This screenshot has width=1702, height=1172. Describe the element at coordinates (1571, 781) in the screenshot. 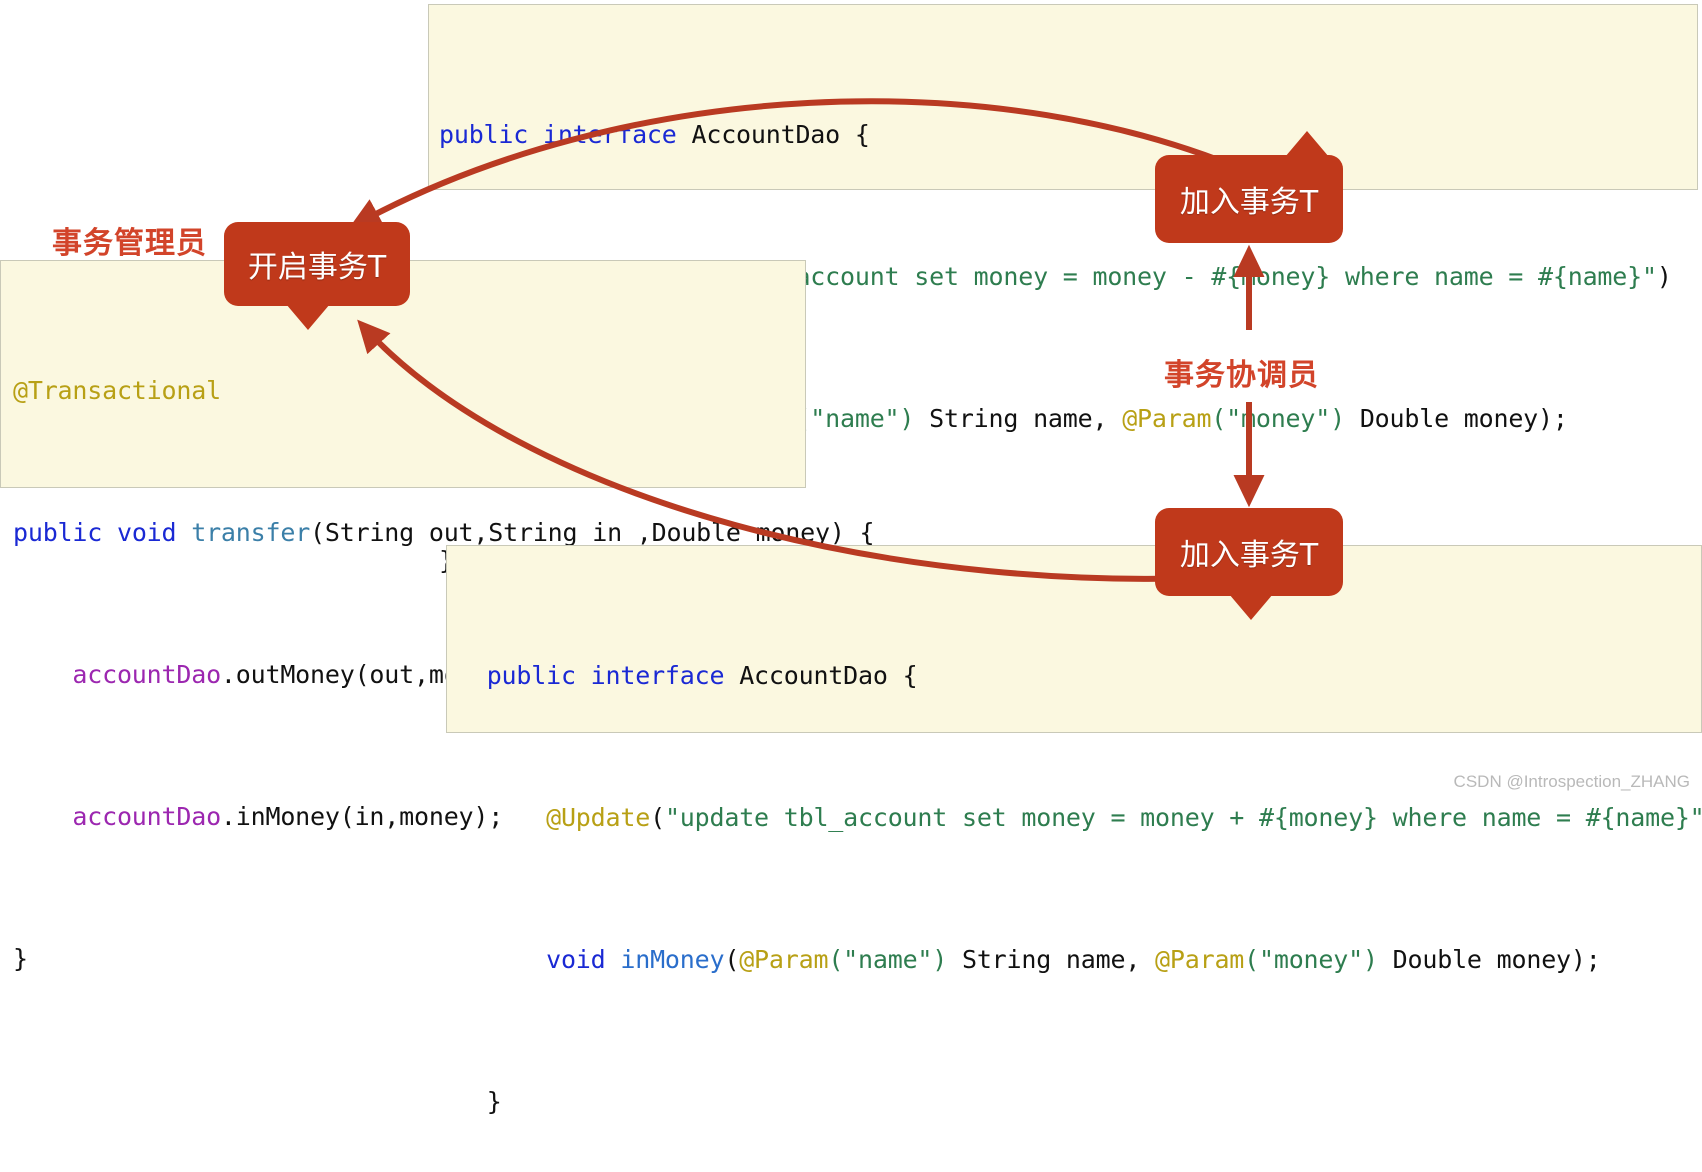

I see `watermark-text: CSDN @Introspection_ZHANG` at that location.